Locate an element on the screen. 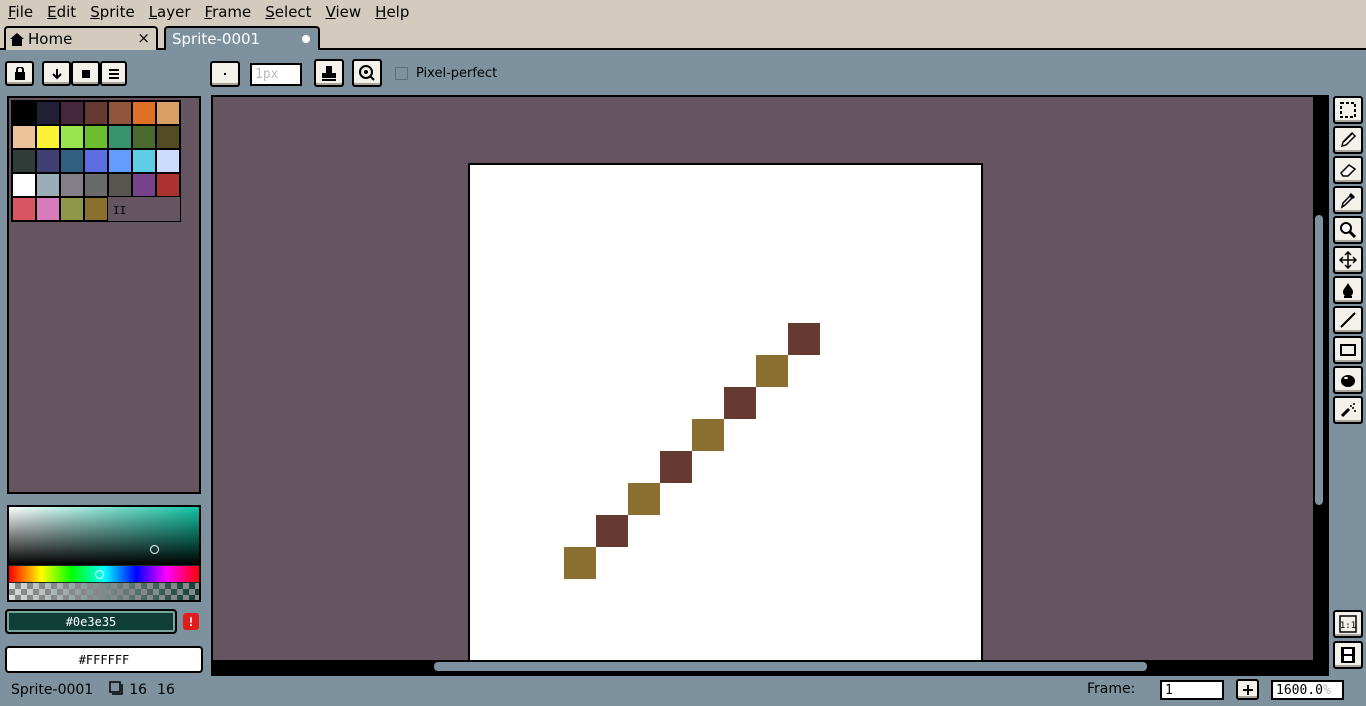 The image size is (1366, 706). move-icon is located at coordinates (1348, 260).